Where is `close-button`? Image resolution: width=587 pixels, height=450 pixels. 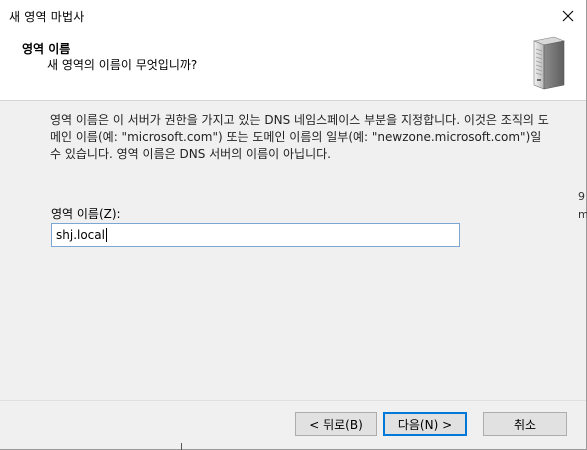
close-button is located at coordinates (568, 16).